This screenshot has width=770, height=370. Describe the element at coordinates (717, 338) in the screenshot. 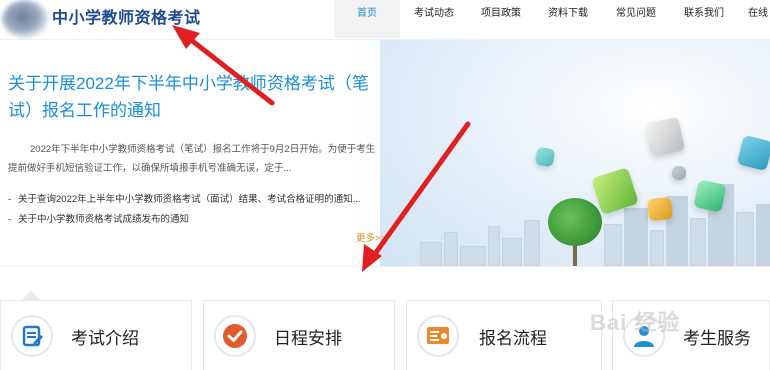

I see `card-label: 考生服务` at that location.